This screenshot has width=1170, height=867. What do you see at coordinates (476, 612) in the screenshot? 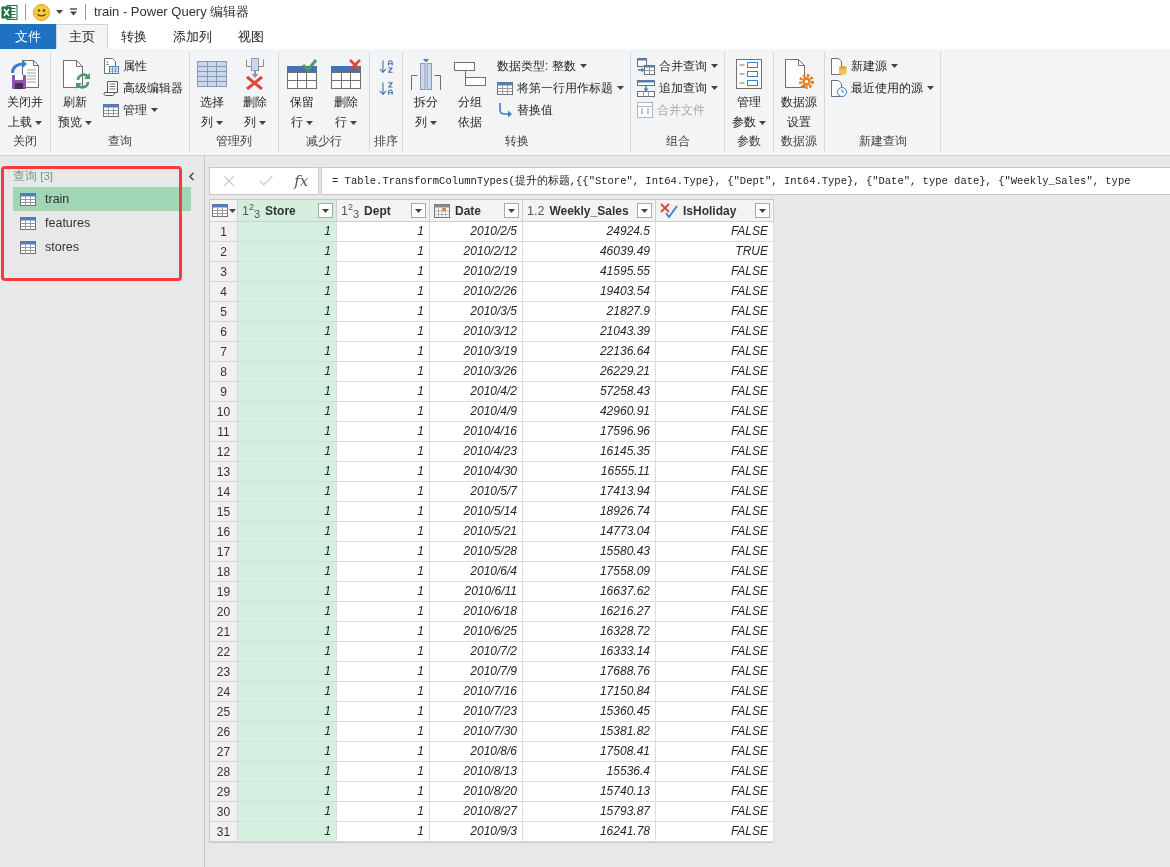
I see `table-cell: 2010/6/18` at bounding box center [476, 612].